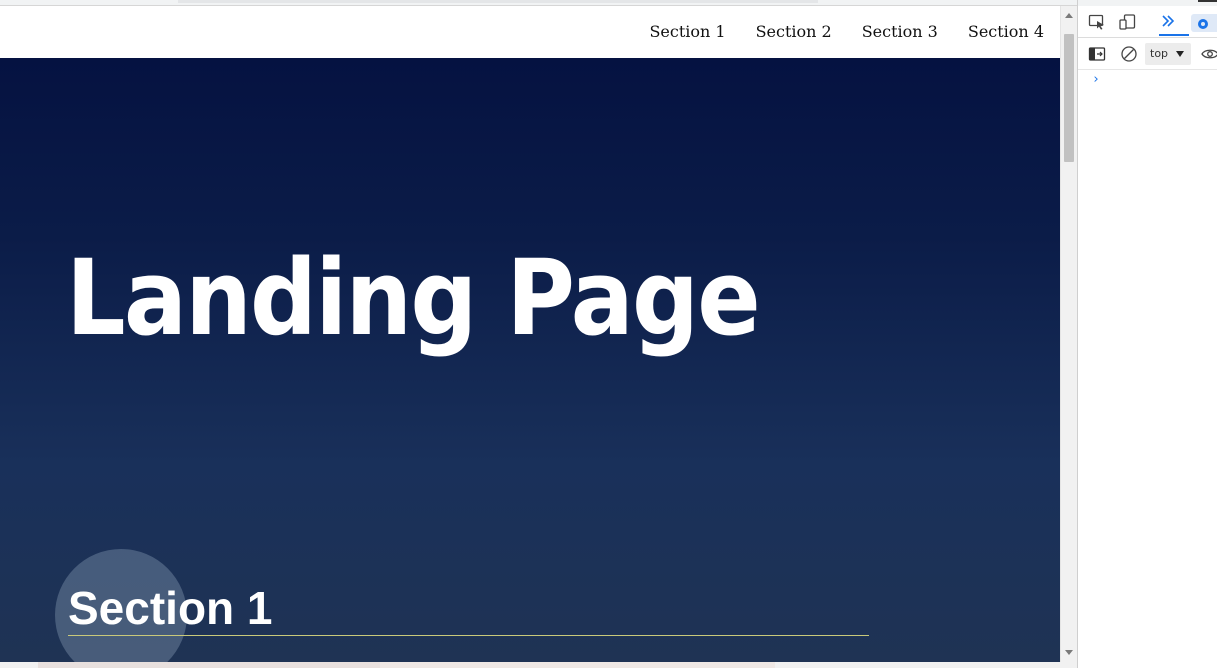 This screenshot has height=668, width=1217. Describe the element at coordinates (998, 32) in the screenshot. I see `nav-link-section-4: Section 4` at that location.